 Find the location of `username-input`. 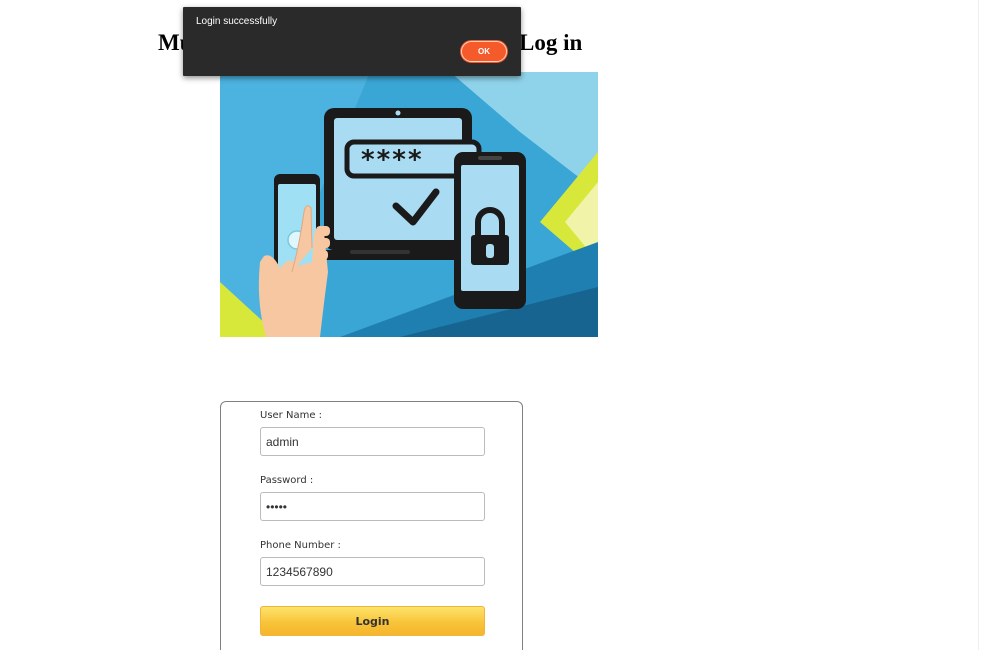

username-input is located at coordinates (372, 441).